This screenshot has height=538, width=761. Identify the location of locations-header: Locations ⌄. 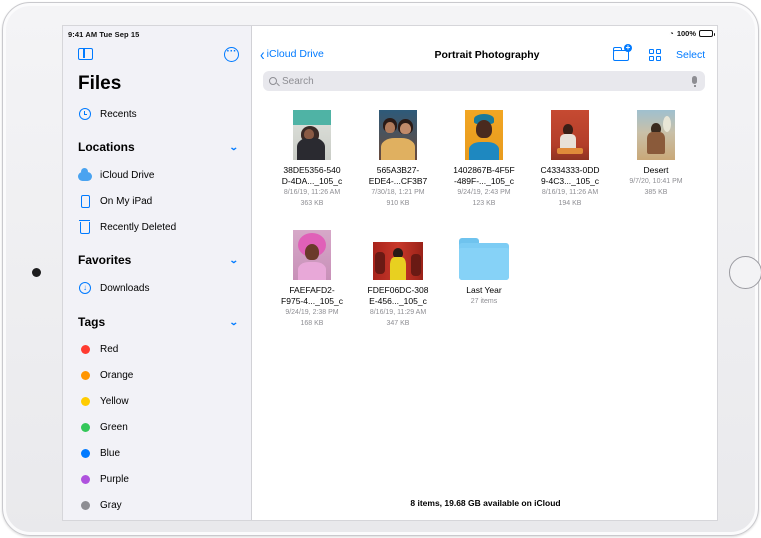
(159, 147).